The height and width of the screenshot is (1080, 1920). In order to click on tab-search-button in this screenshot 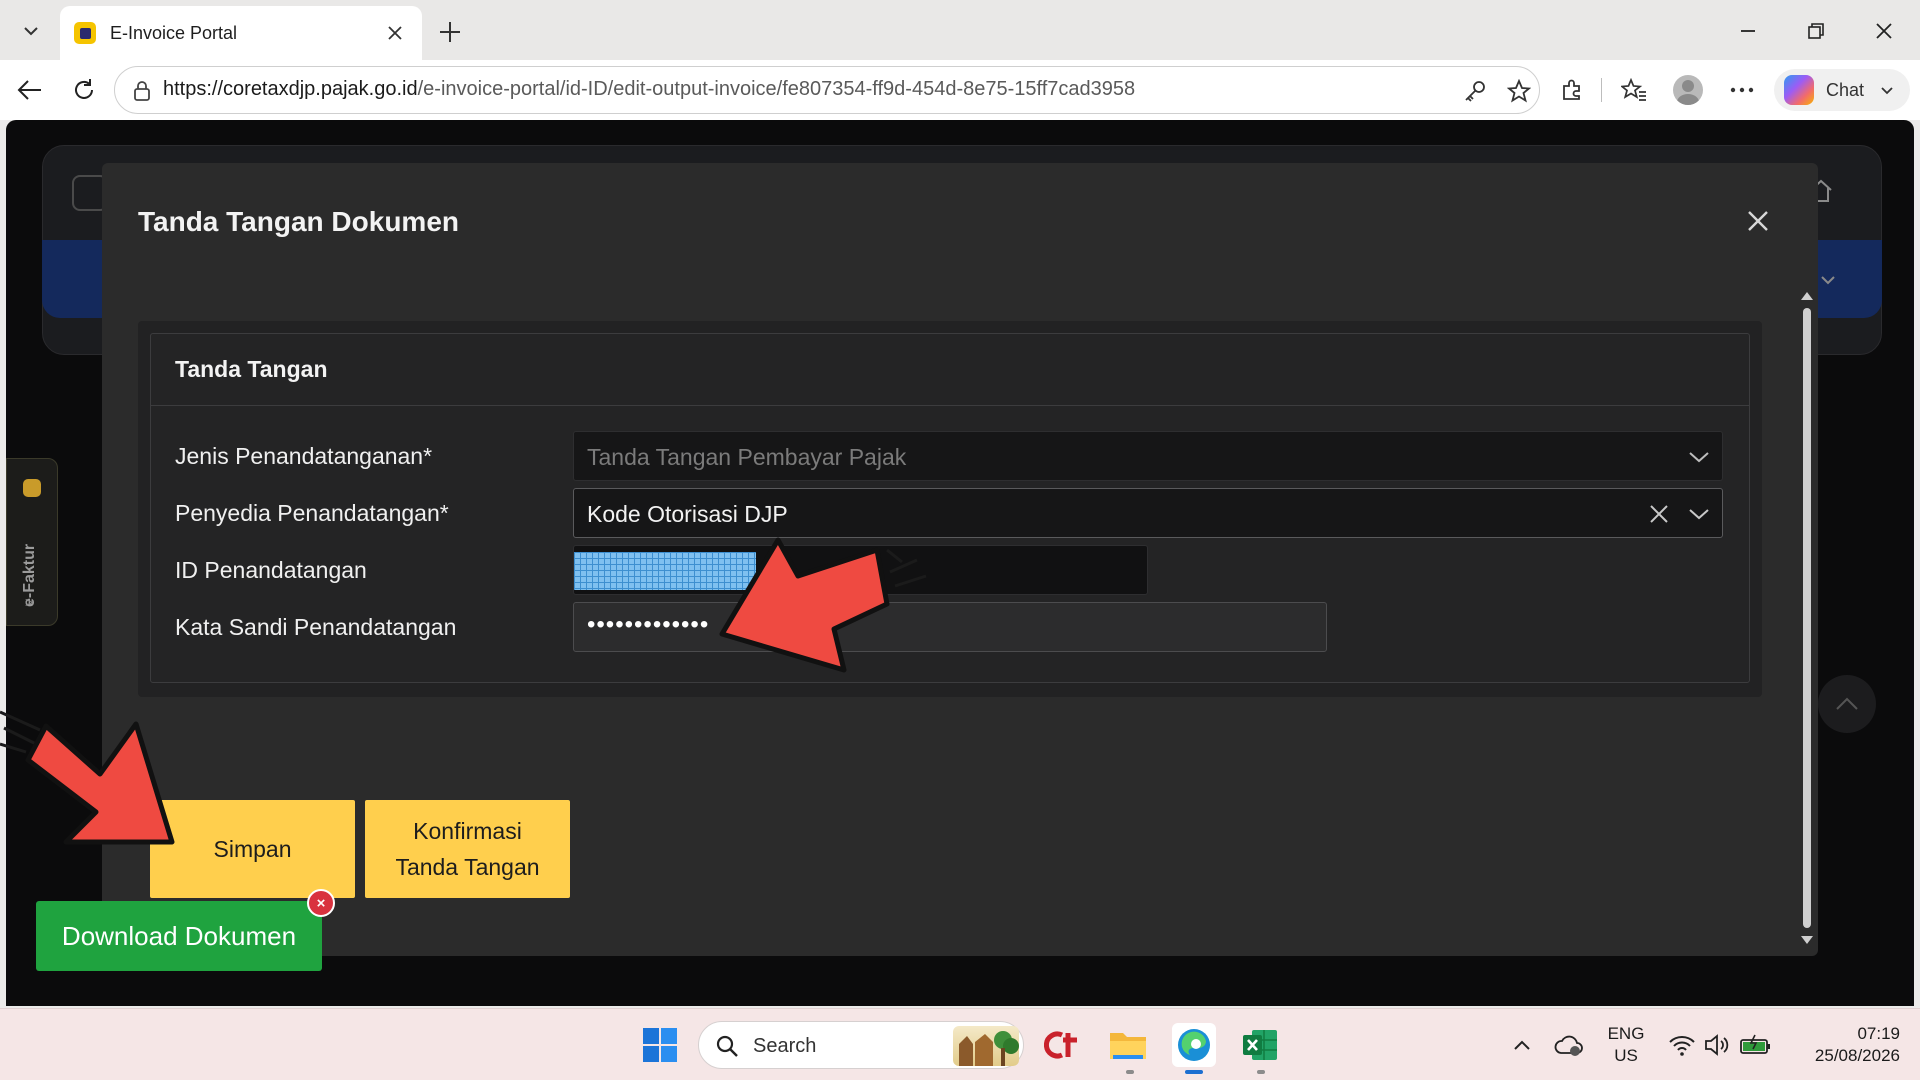, I will do `click(31, 31)`.